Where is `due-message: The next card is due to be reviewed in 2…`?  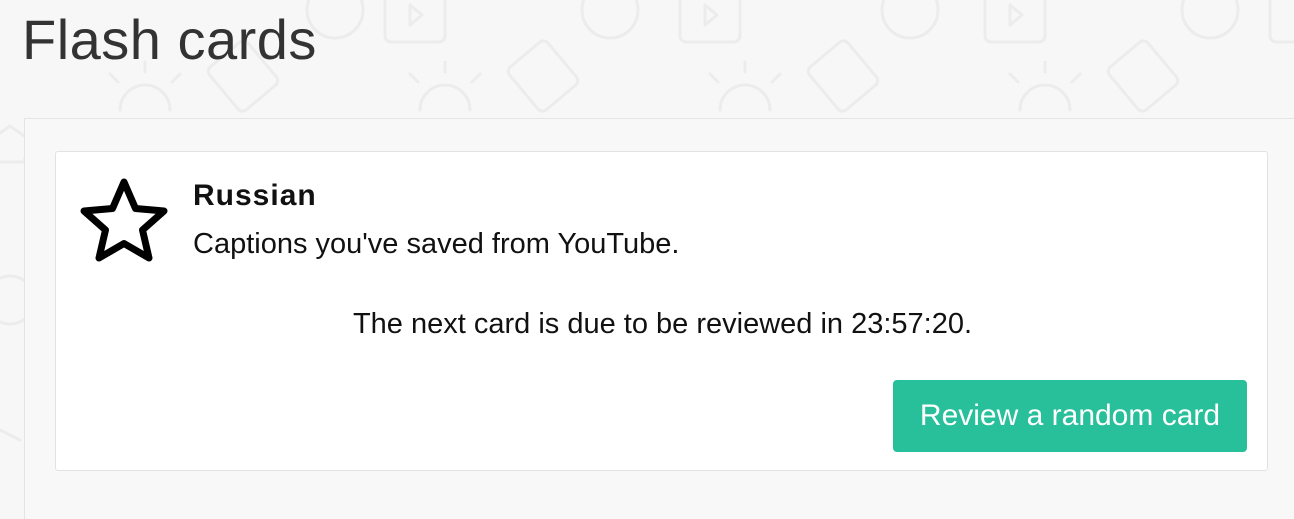
due-message: The next card is due to be reviewed in 2… is located at coordinates (662, 324).